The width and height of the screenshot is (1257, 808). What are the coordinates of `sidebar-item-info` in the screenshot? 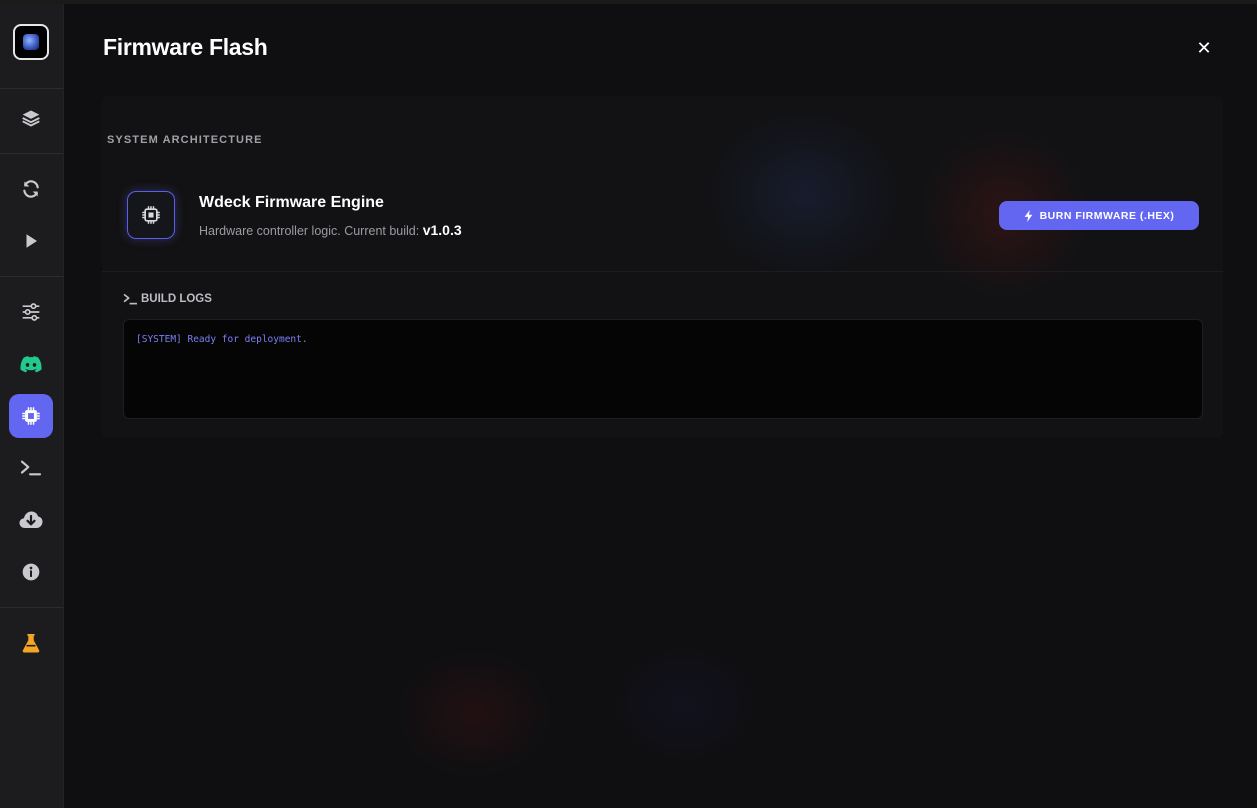 It's located at (31, 572).